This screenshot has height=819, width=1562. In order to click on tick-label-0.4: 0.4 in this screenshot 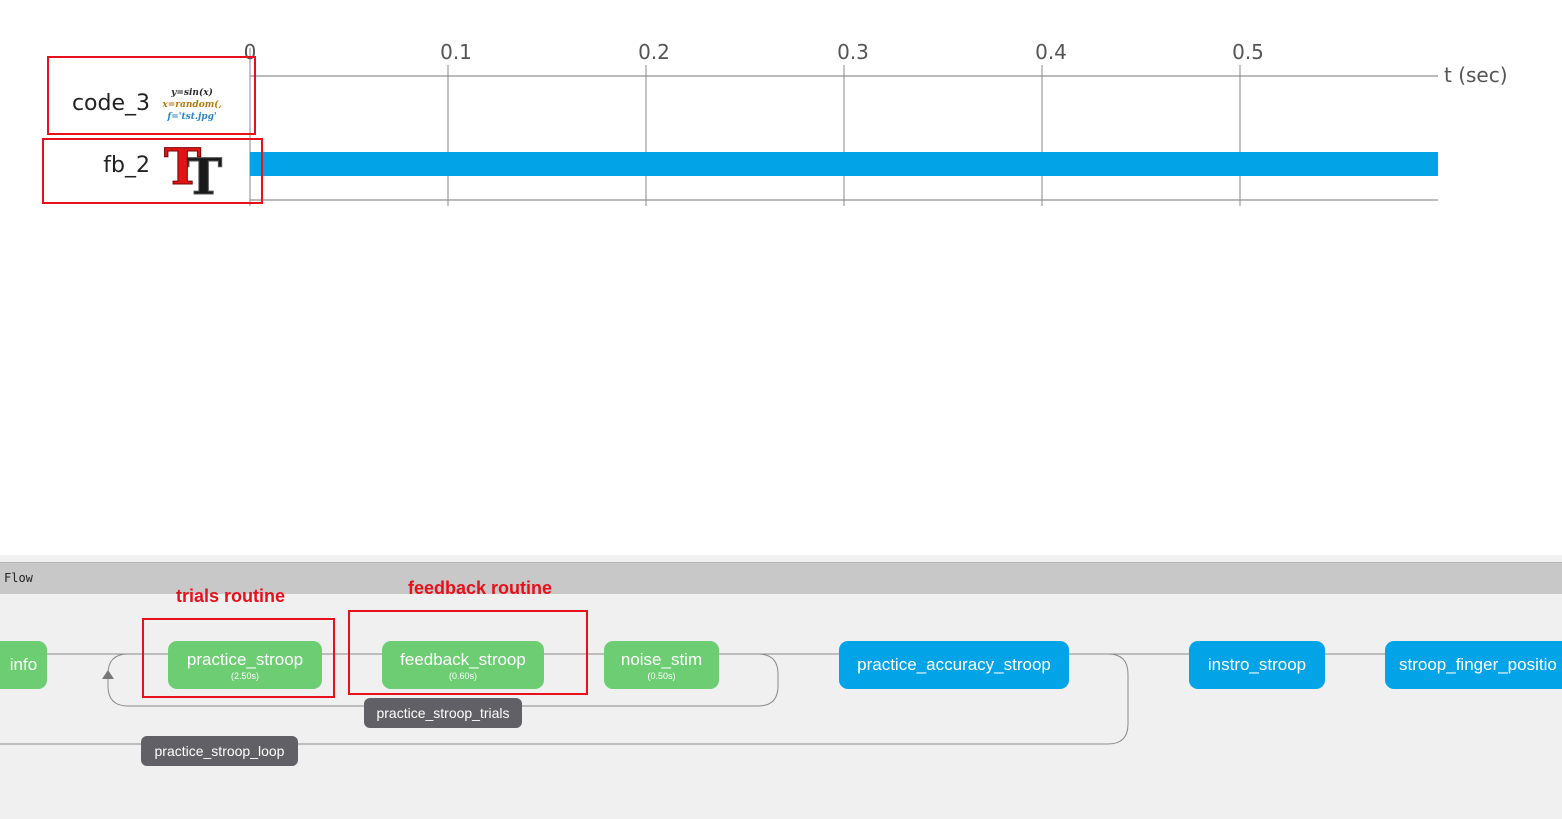, I will do `click(1051, 52)`.